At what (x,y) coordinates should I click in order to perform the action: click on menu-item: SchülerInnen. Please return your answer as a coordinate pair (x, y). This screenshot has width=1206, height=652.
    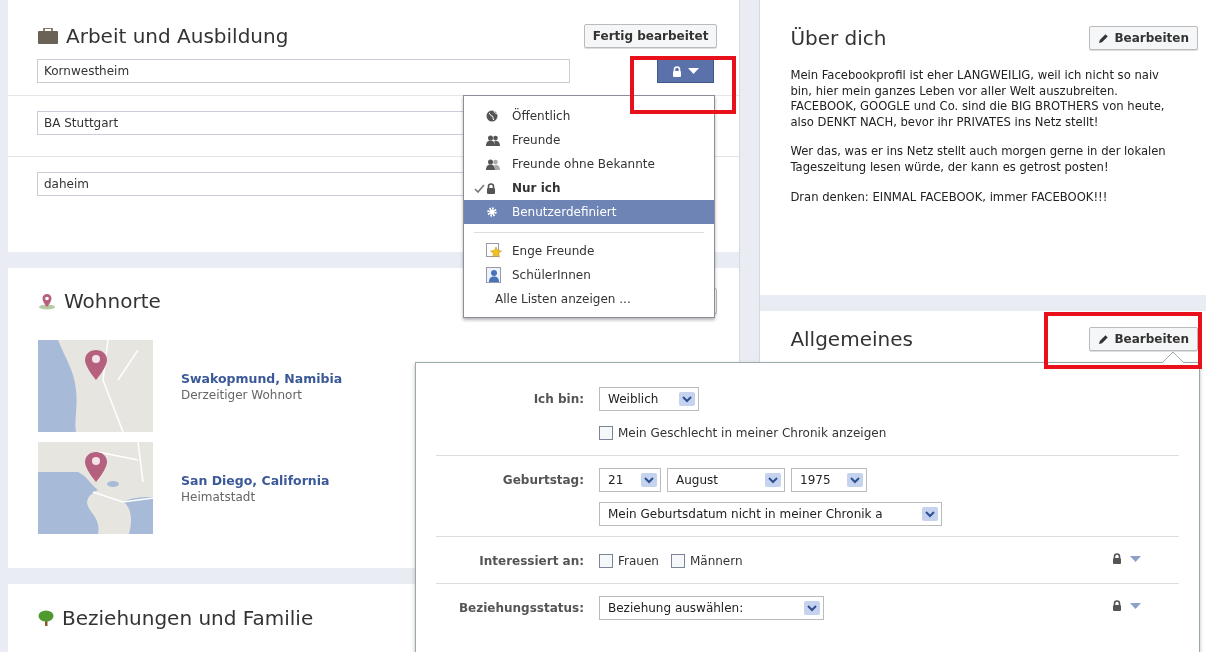
    Looking at the image, I should click on (589, 275).